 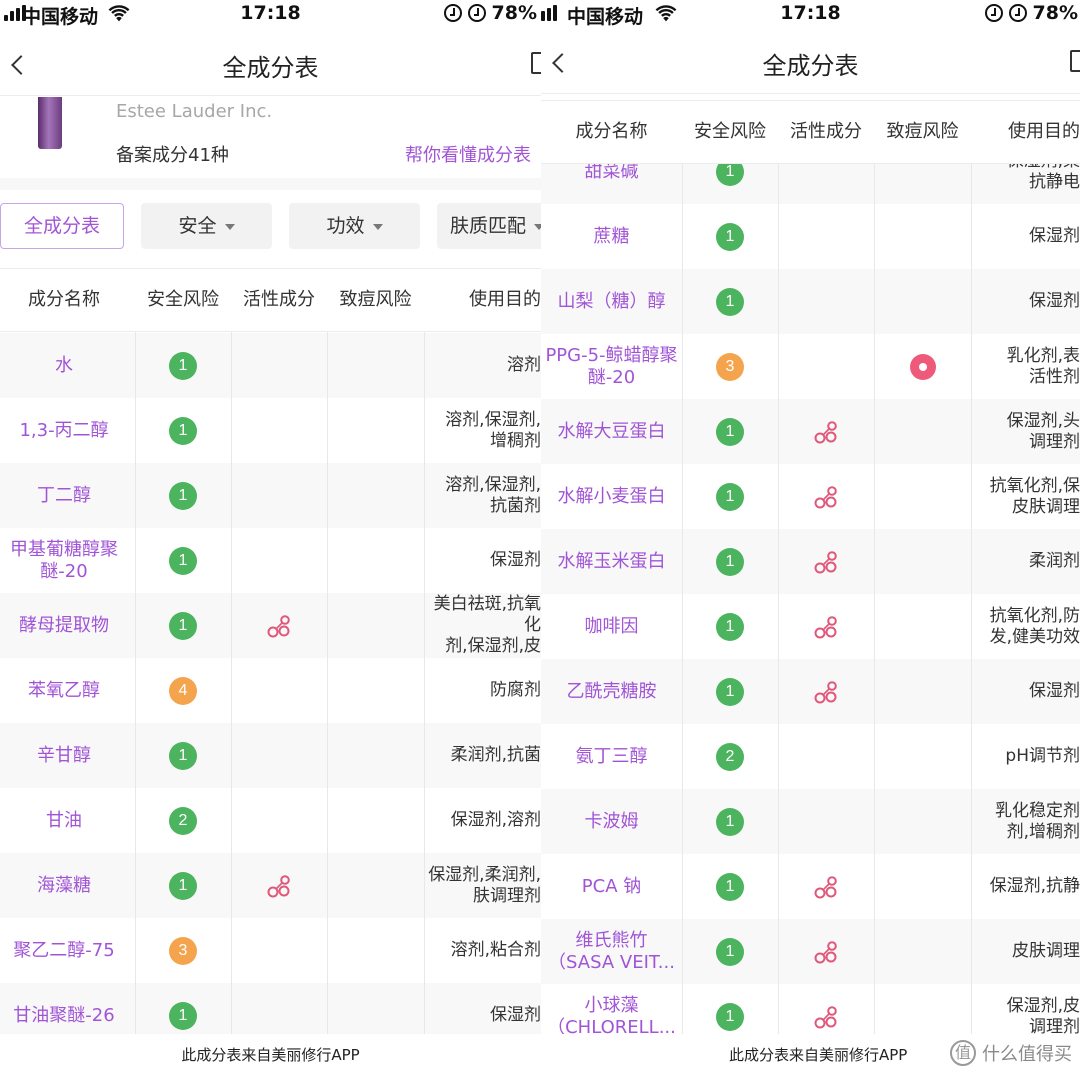 What do you see at coordinates (810, 431) in the screenshot?
I see `table-row: 水解大豆蛋白 1 保湿剂,头 调理剂` at bounding box center [810, 431].